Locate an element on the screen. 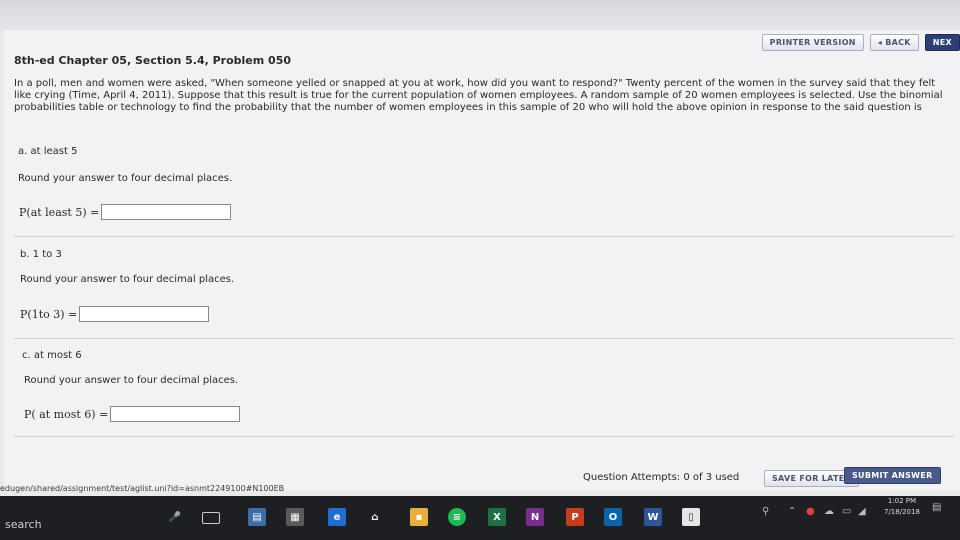 This screenshot has height=540, width=960. clock-date: 7/18/2018 is located at coordinates (902, 512).